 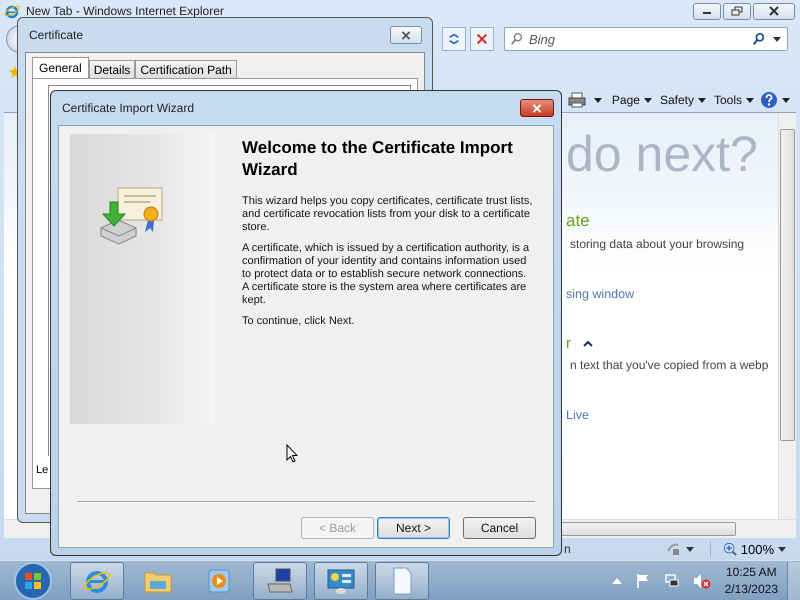 What do you see at coordinates (60, 67) in the screenshot?
I see `tab: General` at bounding box center [60, 67].